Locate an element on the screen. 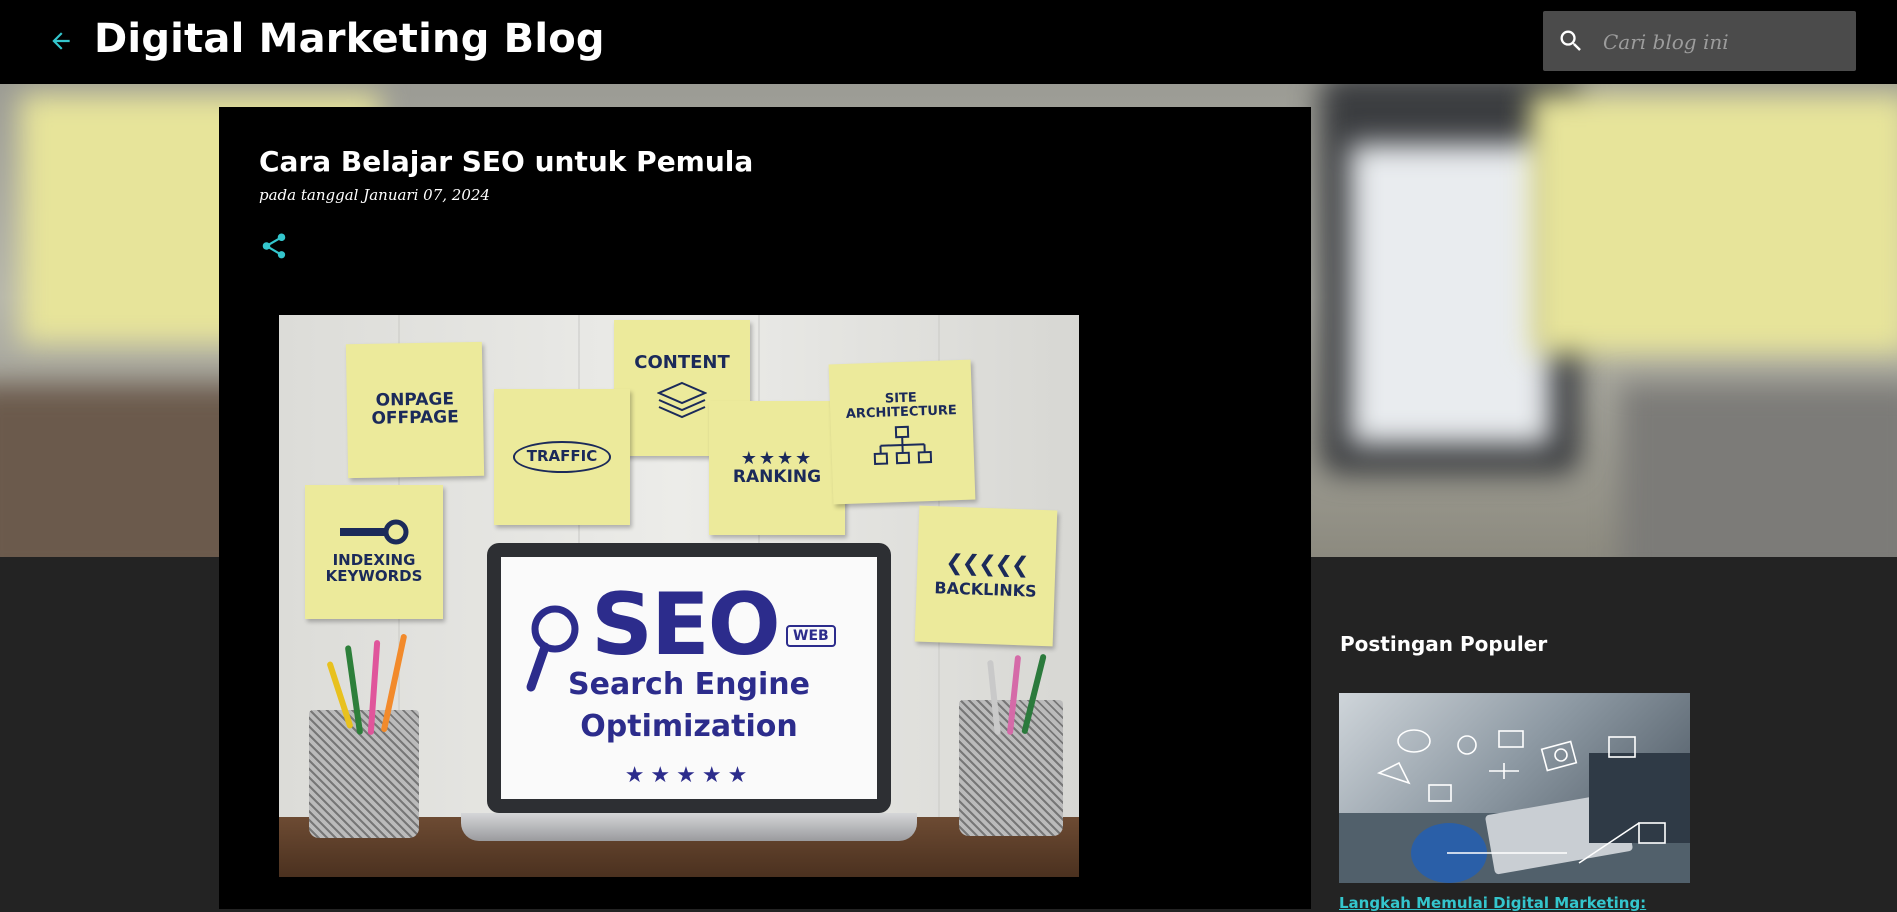 The image size is (1897, 912). key-icon is located at coordinates (374, 532).